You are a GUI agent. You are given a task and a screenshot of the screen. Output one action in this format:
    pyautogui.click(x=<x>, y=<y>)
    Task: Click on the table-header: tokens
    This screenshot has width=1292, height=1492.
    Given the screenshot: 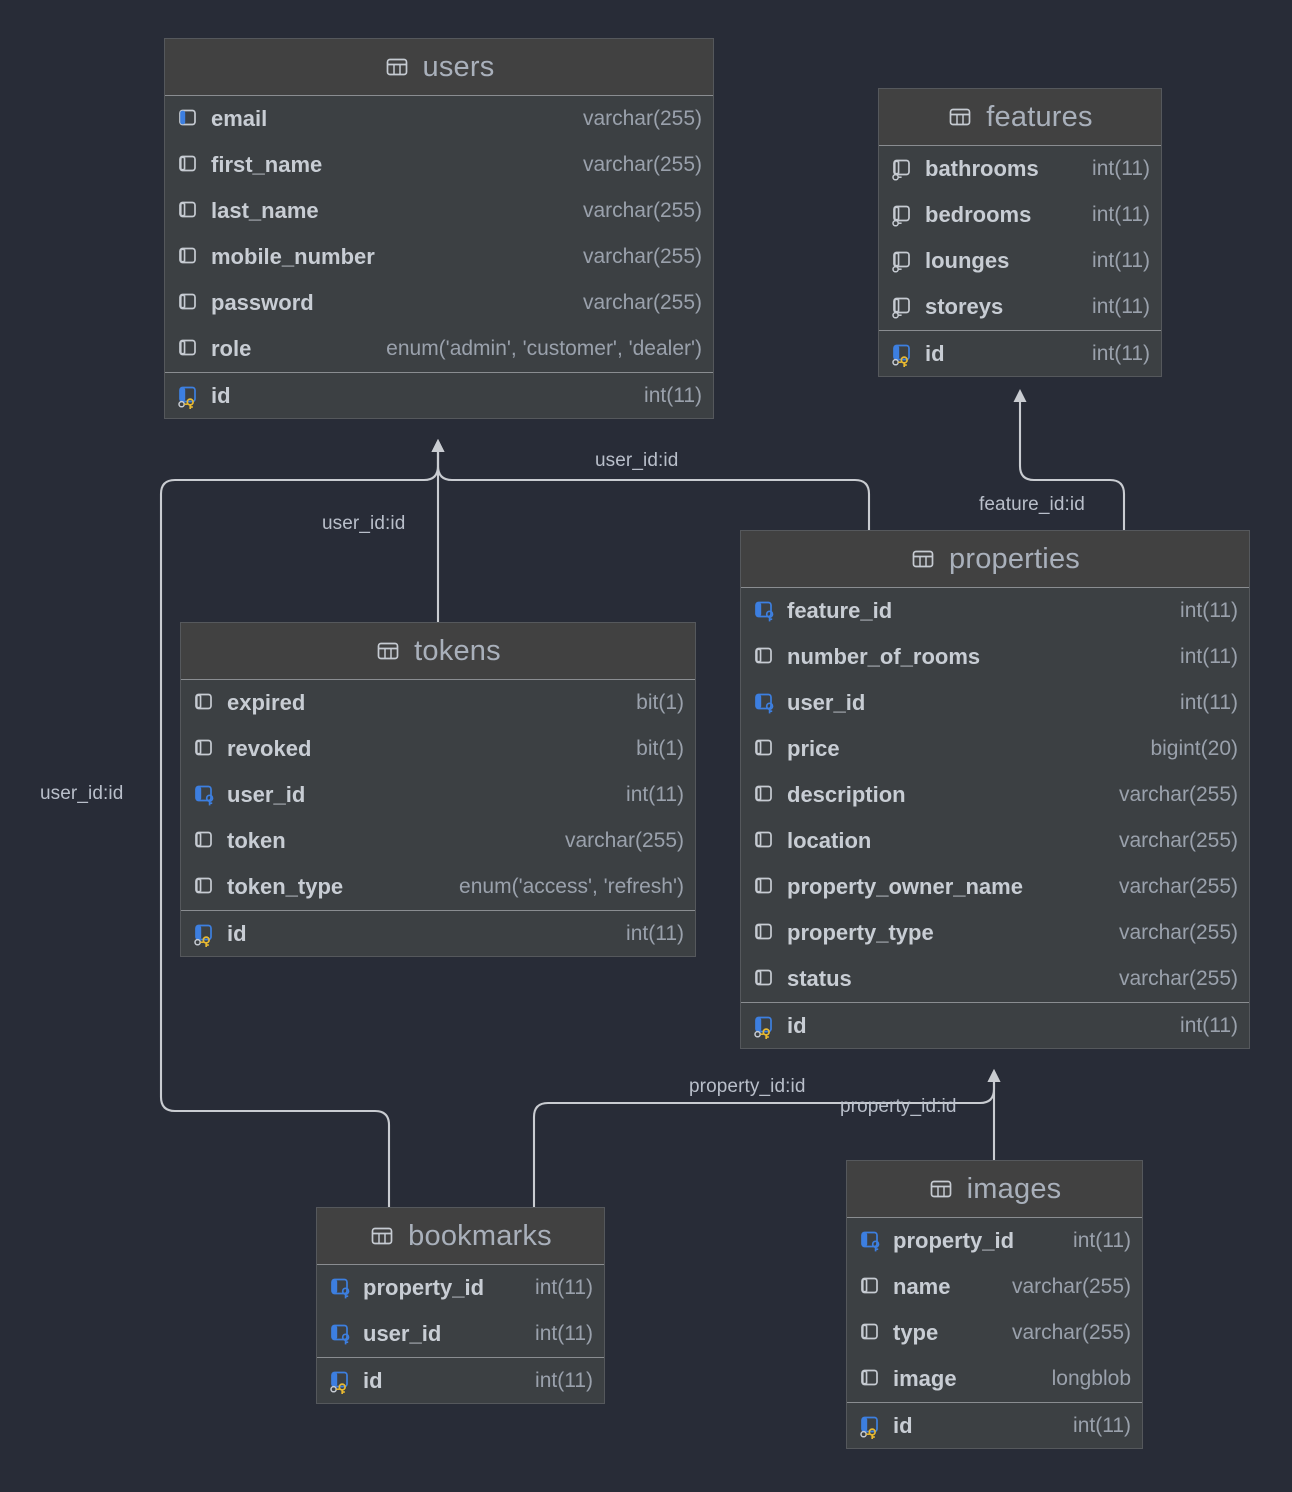 What is the action you would take?
    pyautogui.click(x=438, y=651)
    